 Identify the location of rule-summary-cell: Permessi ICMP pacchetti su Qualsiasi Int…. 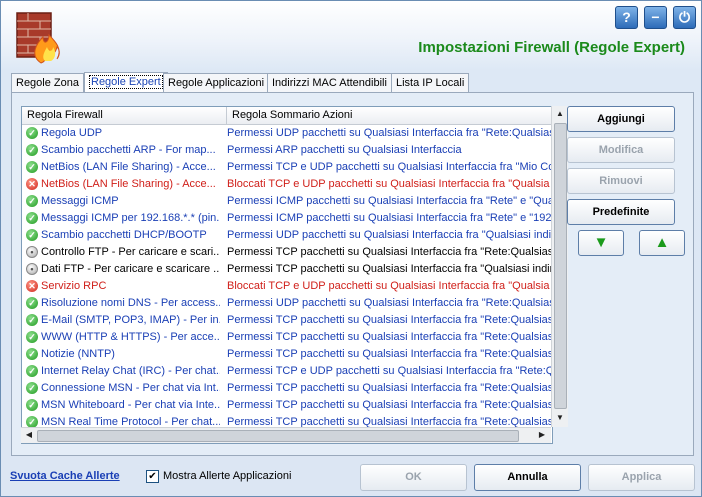
(389, 218).